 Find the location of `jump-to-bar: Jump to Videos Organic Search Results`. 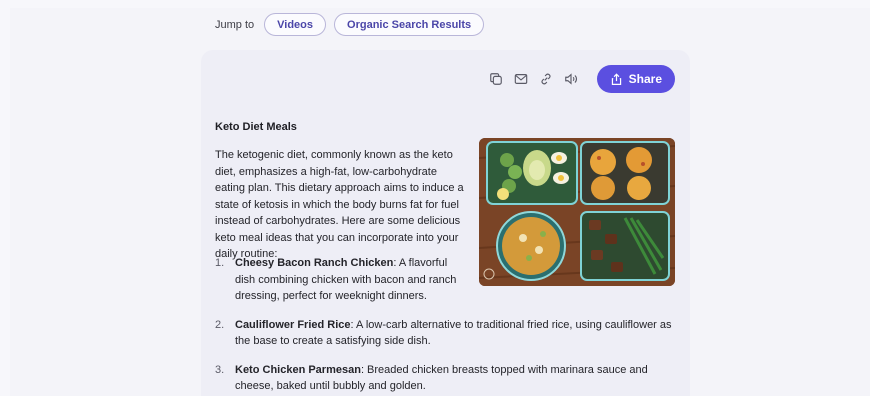

jump-to-bar: Jump to Videos Organic Search Results is located at coordinates (350, 24).